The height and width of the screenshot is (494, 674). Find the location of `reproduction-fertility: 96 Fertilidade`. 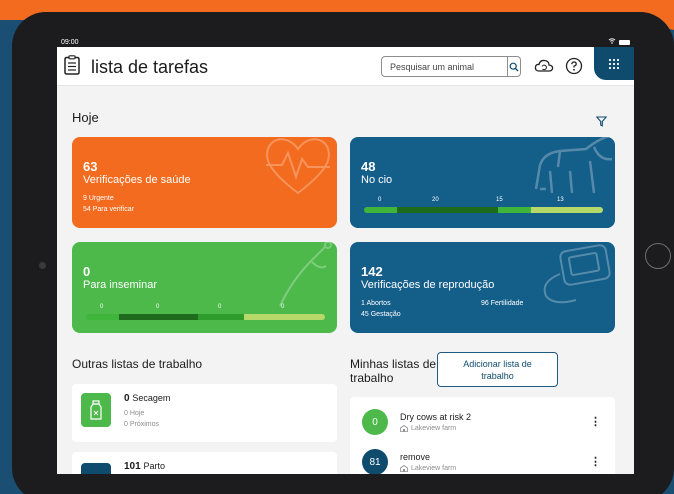

reproduction-fertility: 96 Fertilidade is located at coordinates (502, 303).